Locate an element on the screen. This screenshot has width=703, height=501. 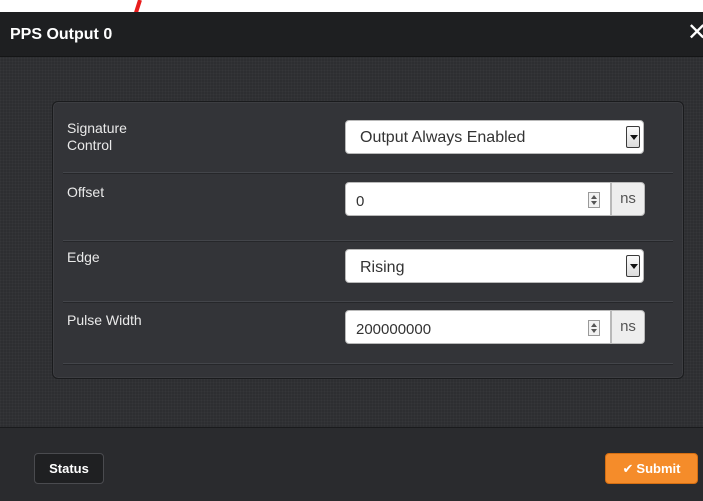
pulse-width-input: 200000000 ns is located at coordinates (495, 327).